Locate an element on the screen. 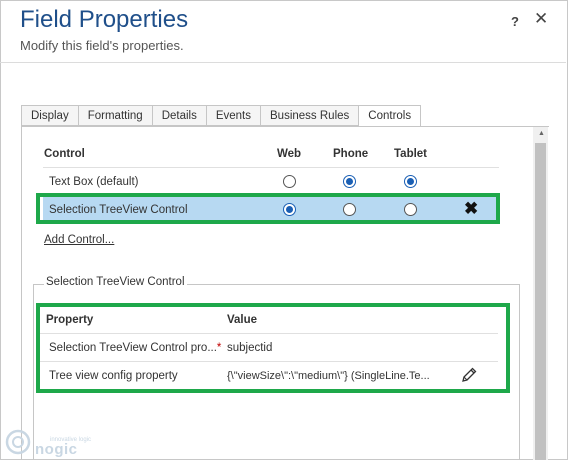 The image size is (568, 461). help-button: ? is located at coordinates (515, 21).